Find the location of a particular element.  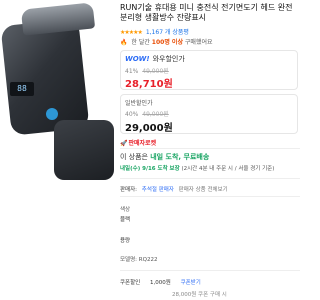

delivery-prefix: 이 상품은 is located at coordinates (134, 157).